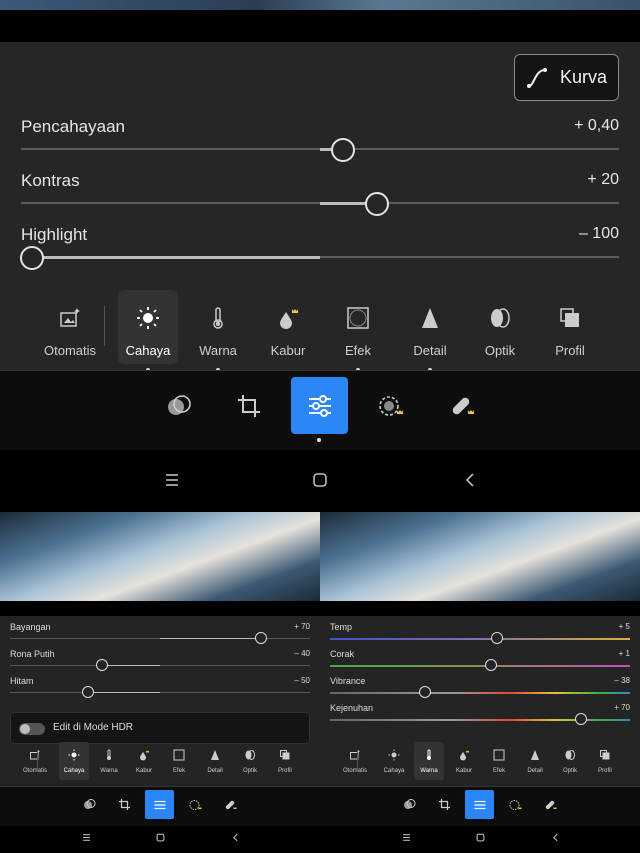  I want to click on mini-slider-whites: Rona Putih – 40, so click(160, 662).